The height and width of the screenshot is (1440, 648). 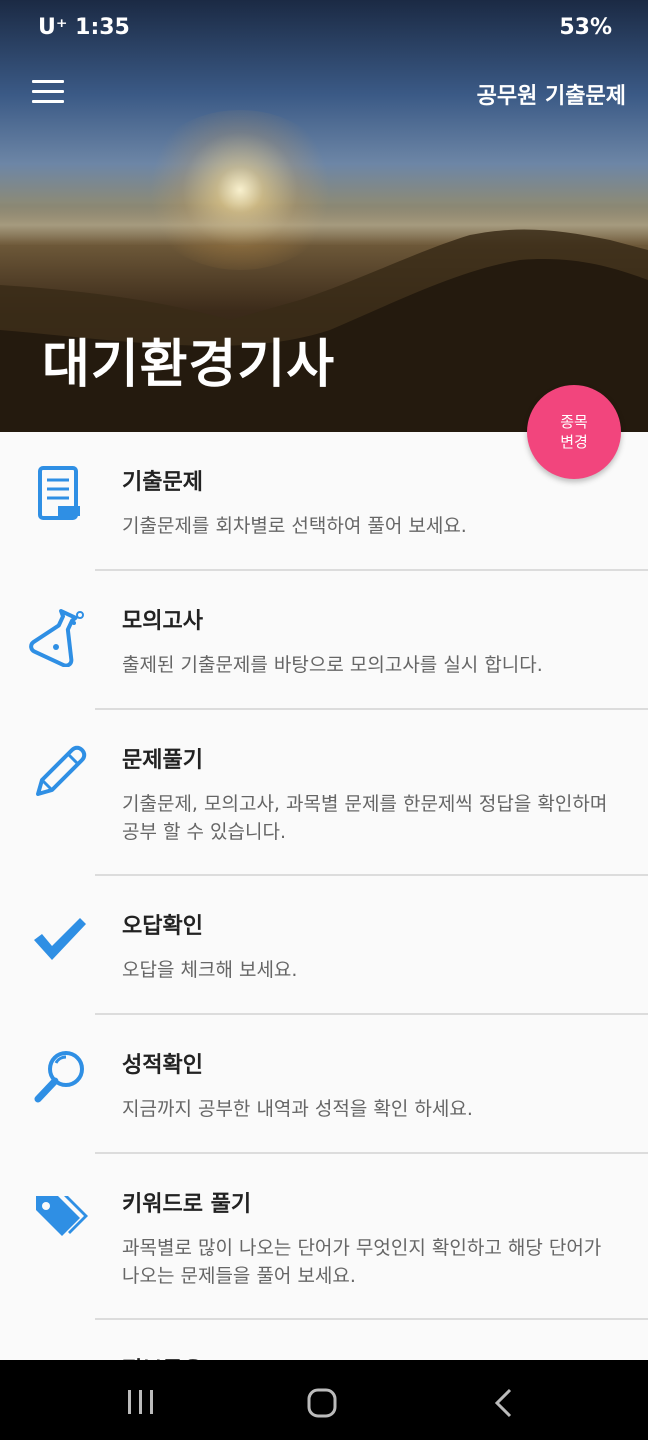 I want to click on menu-item-title: 성적확인, so click(x=162, y=1065).